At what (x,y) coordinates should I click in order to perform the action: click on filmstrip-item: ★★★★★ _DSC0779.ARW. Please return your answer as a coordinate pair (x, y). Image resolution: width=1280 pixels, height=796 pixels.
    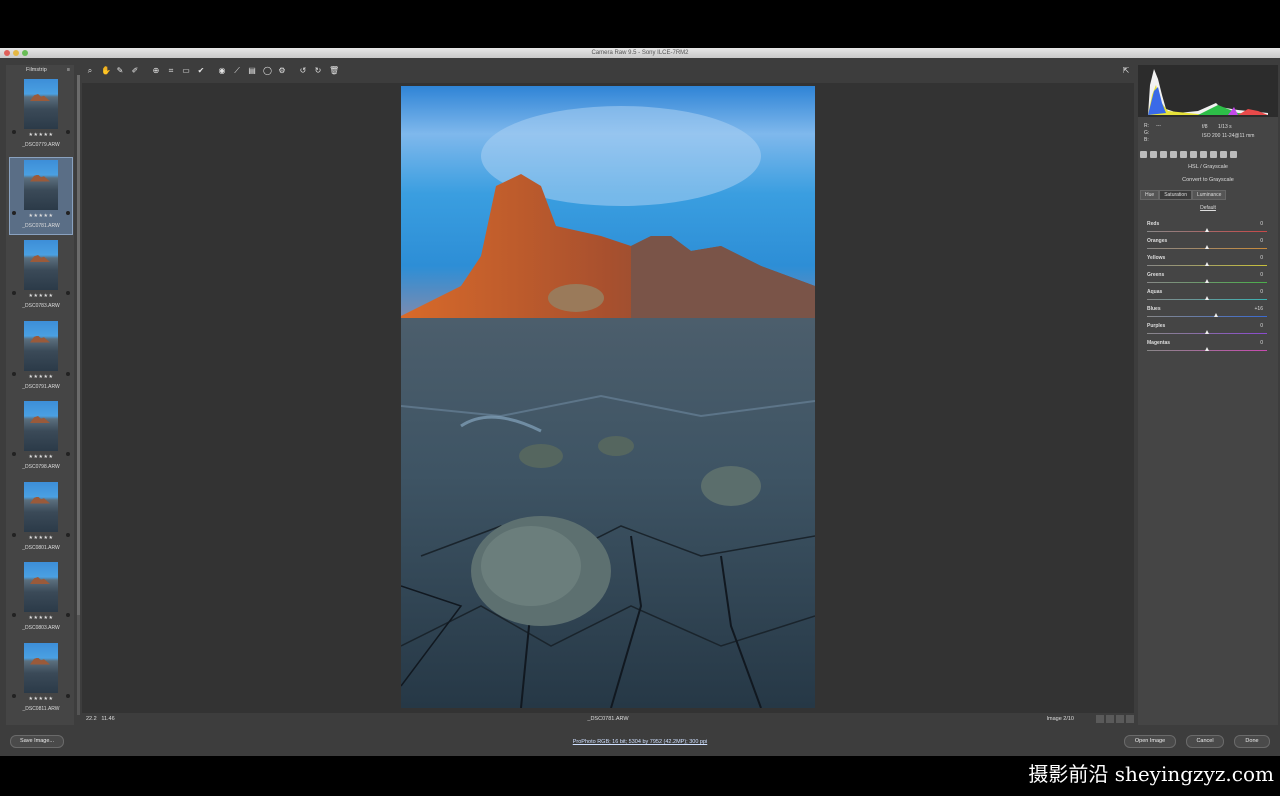
    Looking at the image, I should click on (41, 115).